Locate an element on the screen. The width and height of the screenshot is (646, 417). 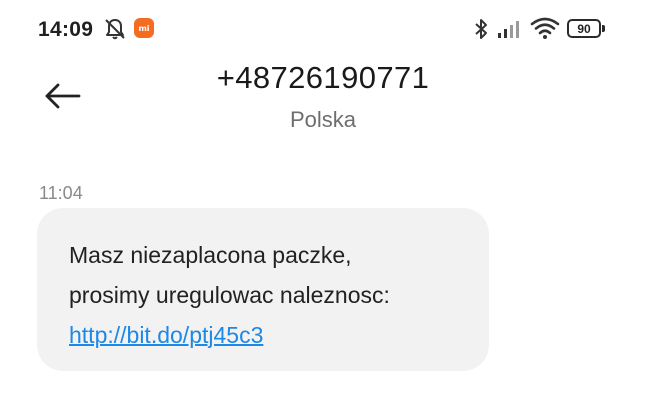
message-link: http://bit.do/ptj45c3 is located at coordinates (166, 335).